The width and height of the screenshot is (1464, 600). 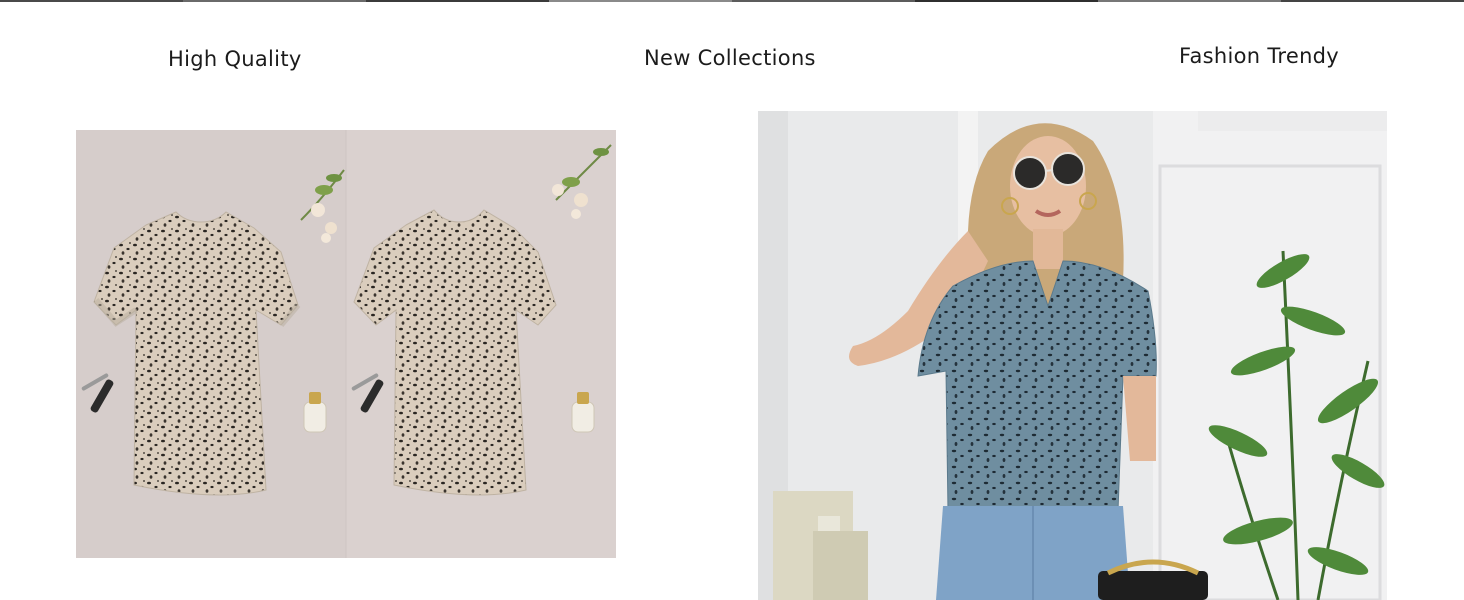 I want to click on heading-fashion-trendy: Fashion Trendy, so click(x=1259, y=56).